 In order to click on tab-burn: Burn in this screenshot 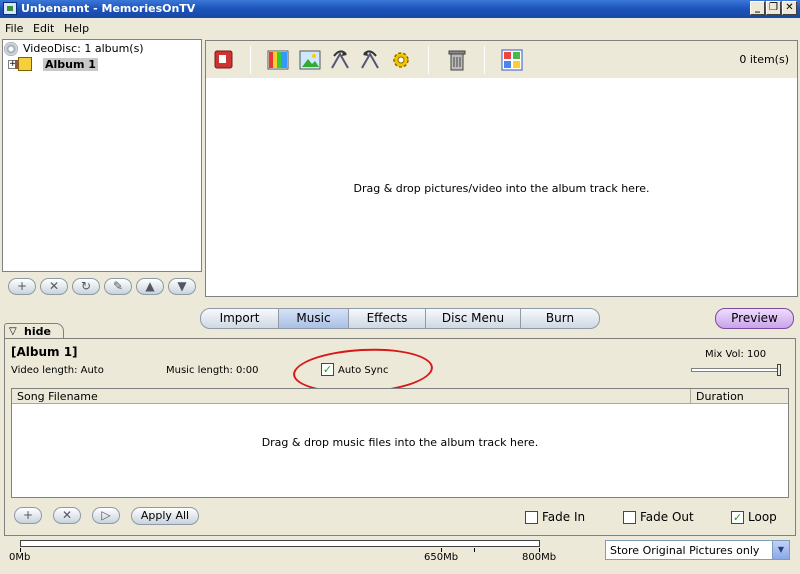, I will do `click(560, 318)`.